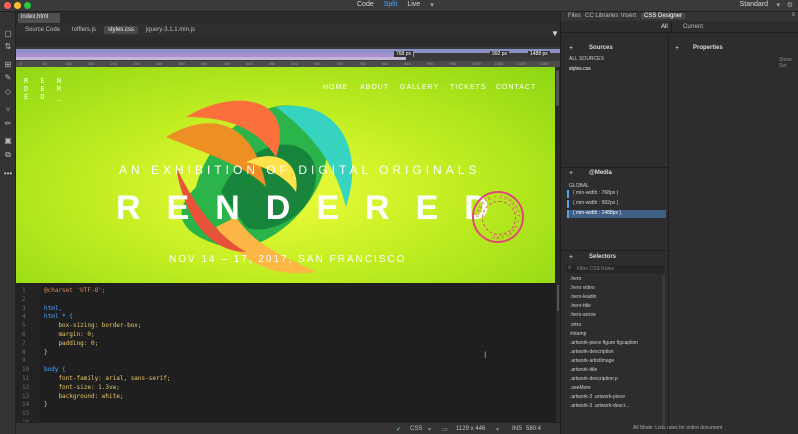  I want to click on selector-item: .hero-arrow, so click(583, 315).